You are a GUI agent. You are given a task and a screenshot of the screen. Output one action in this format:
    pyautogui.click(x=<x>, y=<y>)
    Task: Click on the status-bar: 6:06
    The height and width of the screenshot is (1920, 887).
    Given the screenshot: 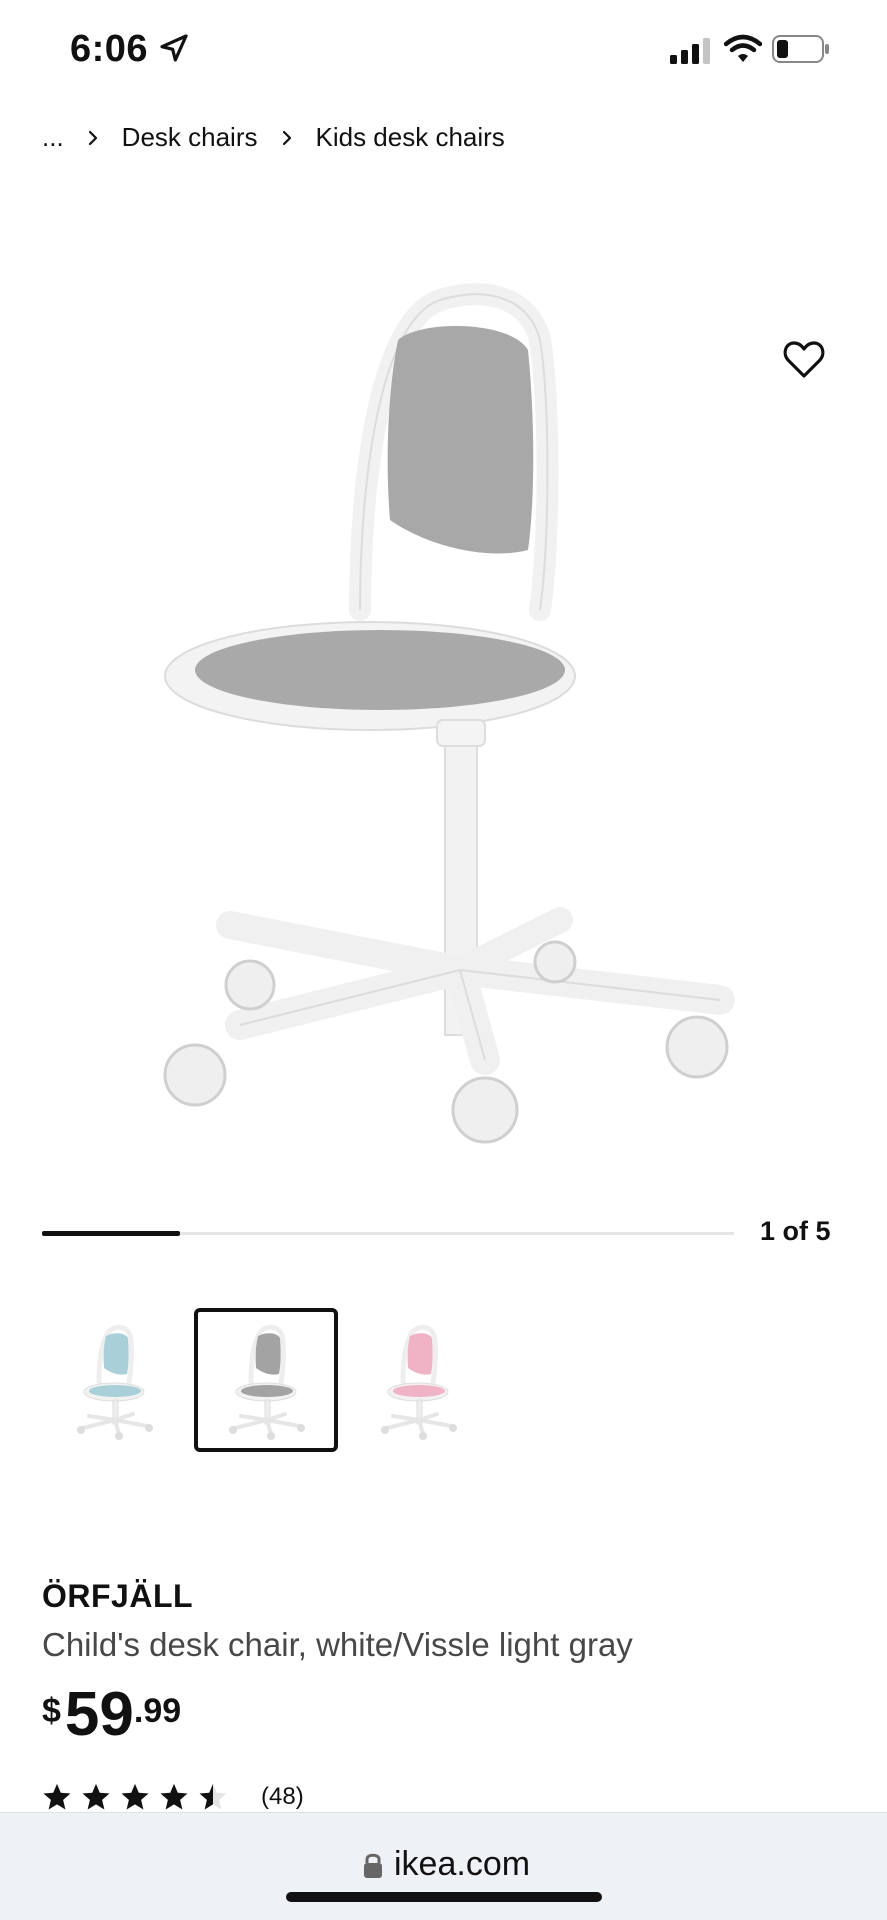 What is the action you would take?
    pyautogui.click(x=443, y=50)
    